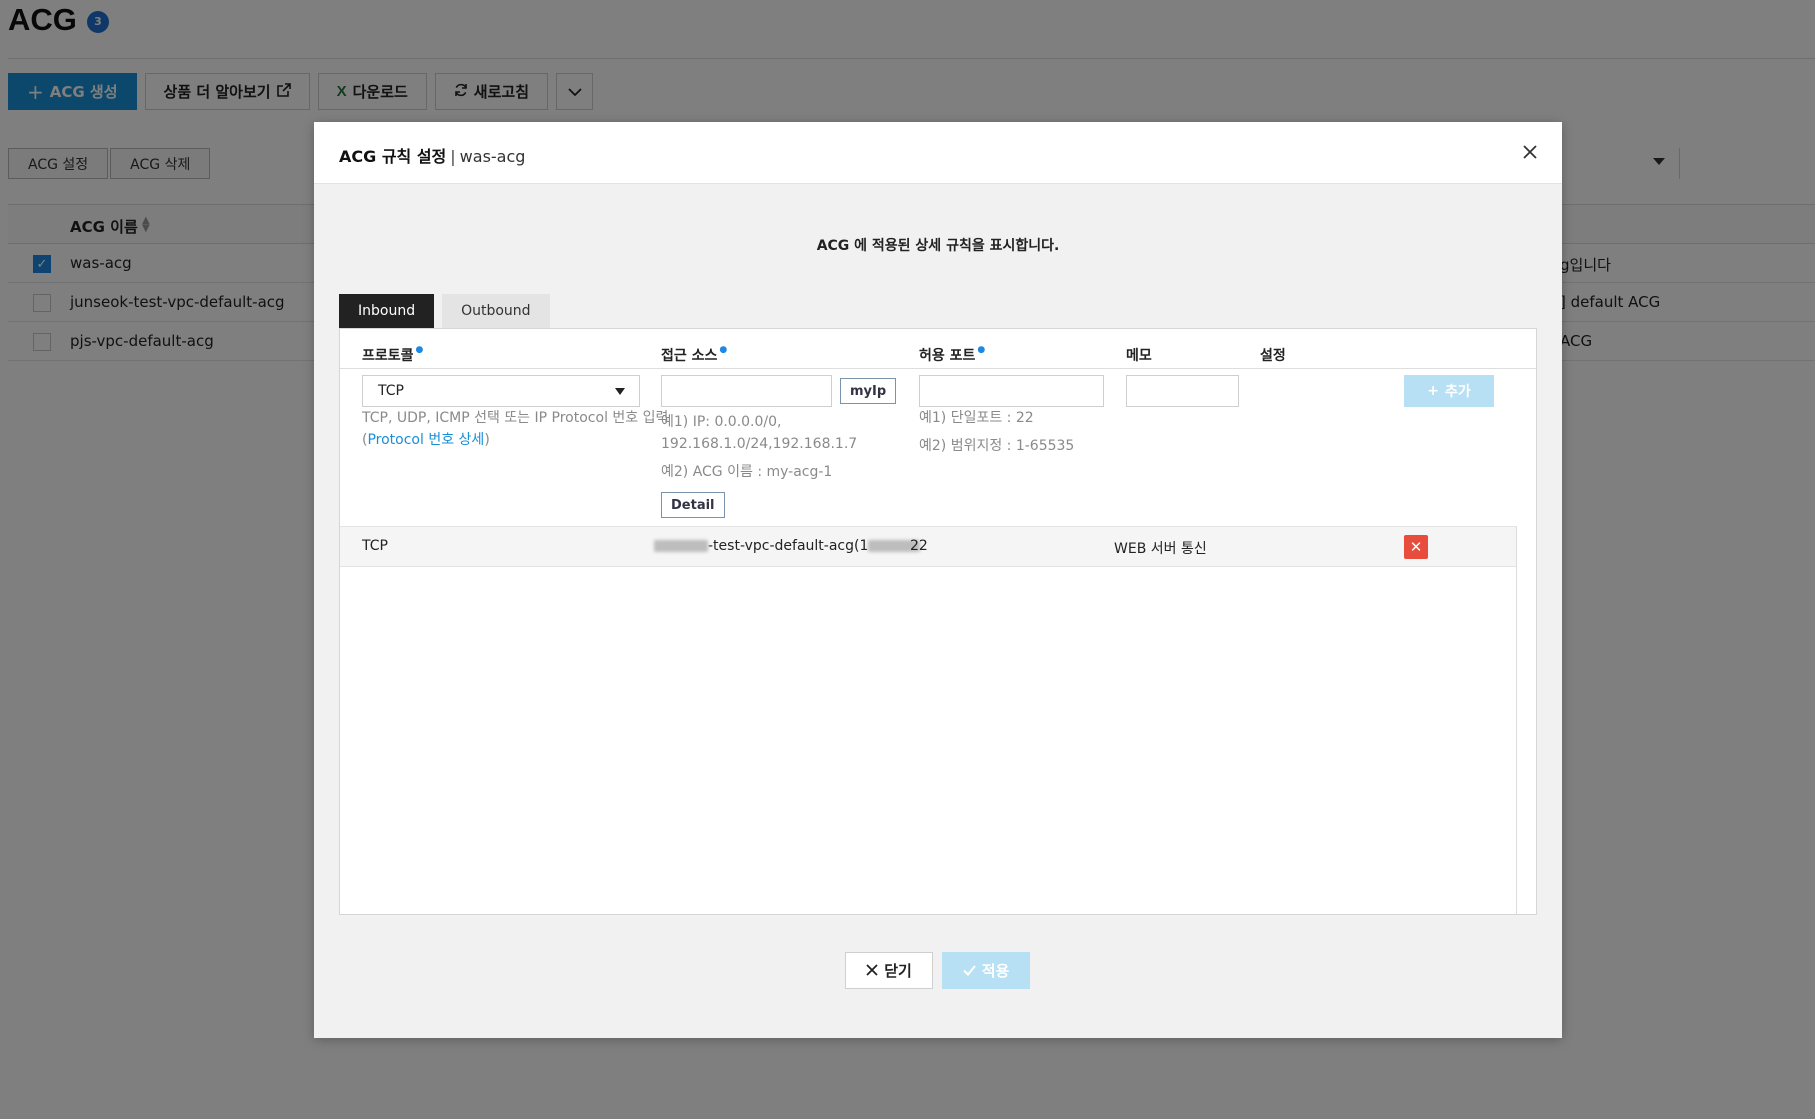 The width and height of the screenshot is (1815, 1119). I want to click on close-button-label: 닫기, so click(898, 971).